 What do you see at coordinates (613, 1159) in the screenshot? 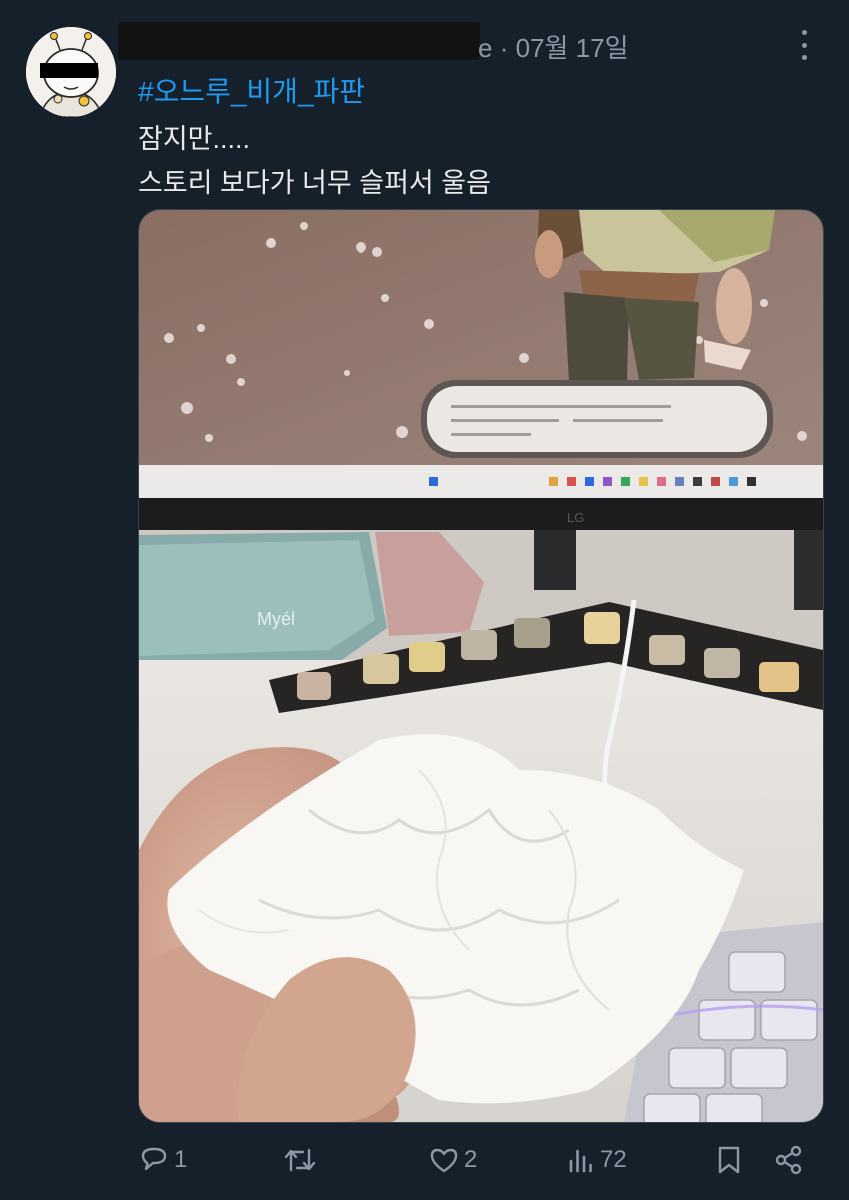
I see `views-count: 72` at bounding box center [613, 1159].